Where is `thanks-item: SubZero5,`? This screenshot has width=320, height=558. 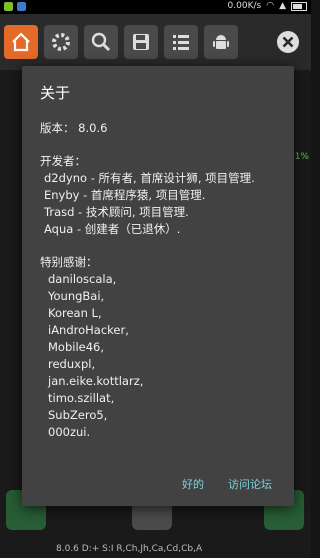 thanks-item: SubZero5, is located at coordinates (78, 415).